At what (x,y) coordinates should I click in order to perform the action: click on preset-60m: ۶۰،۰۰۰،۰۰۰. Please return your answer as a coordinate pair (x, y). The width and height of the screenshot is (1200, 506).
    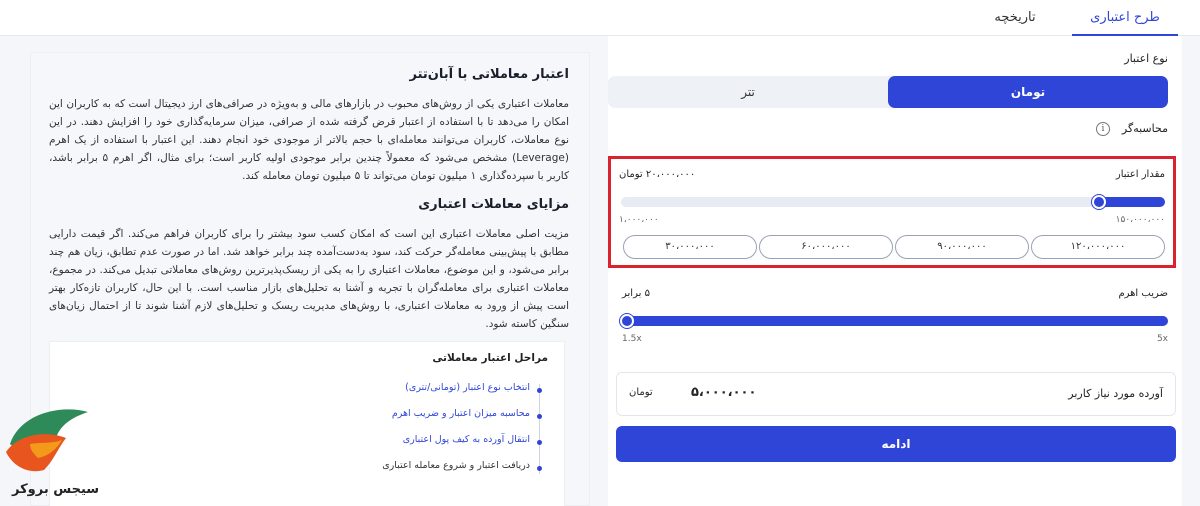
    Looking at the image, I should click on (826, 247).